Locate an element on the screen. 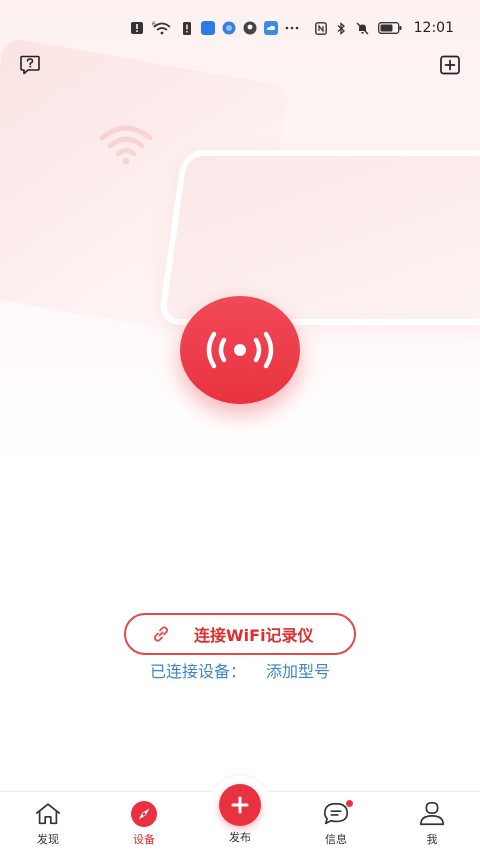 The image size is (480, 853). plus-icon is located at coordinates (240, 805).